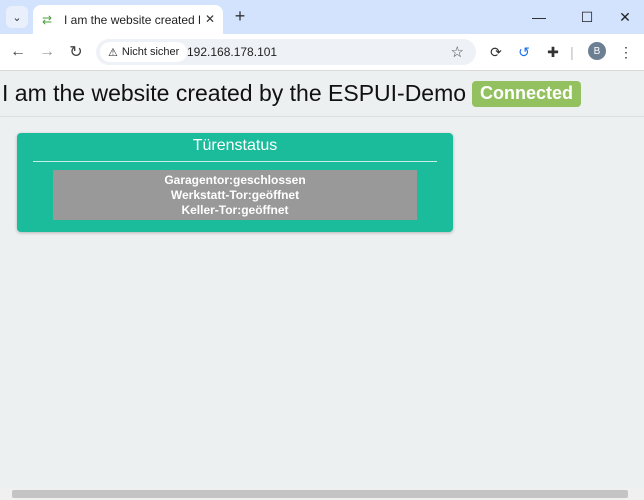 This screenshot has width=644, height=500. What do you see at coordinates (235, 145) in the screenshot?
I see `card-title: Türenstatus` at bounding box center [235, 145].